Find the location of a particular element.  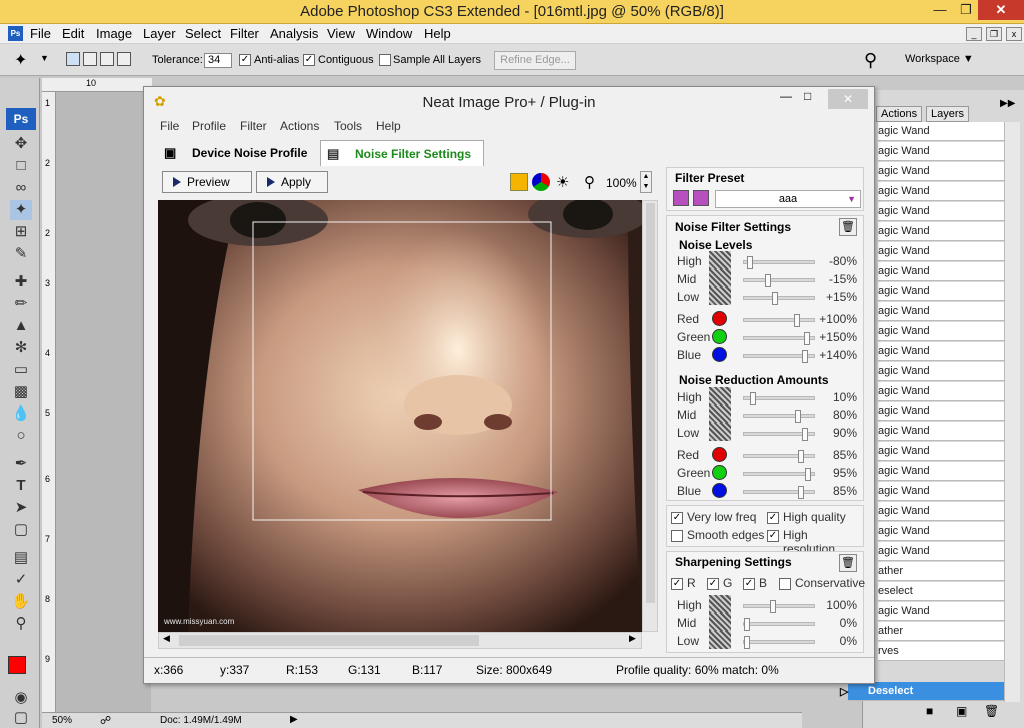

selected-action-item: ▷ Deselect is located at coordinates (922, 691).